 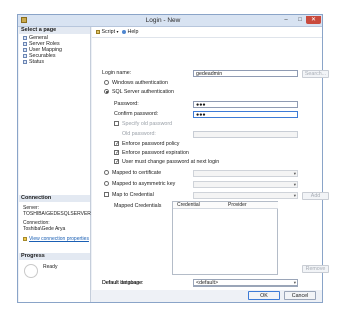 I want to click on script-icon, so click(x=98, y=32).